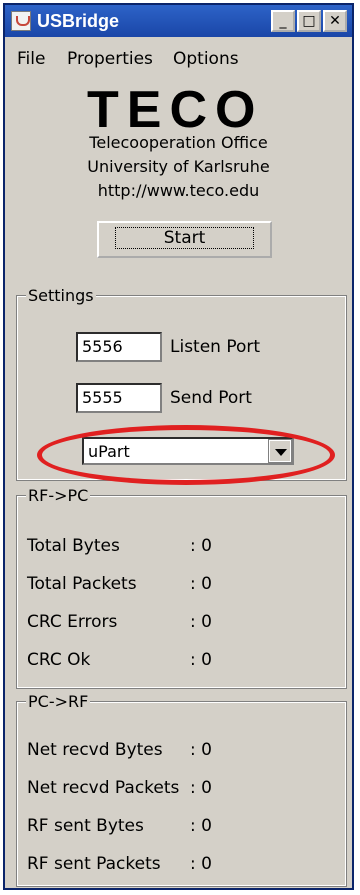 This screenshot has height=895, width=360. What do you see at coordinates (335, 21) in the screenshot?
I see `close-button: ✕` at bounding box center [335, 21].